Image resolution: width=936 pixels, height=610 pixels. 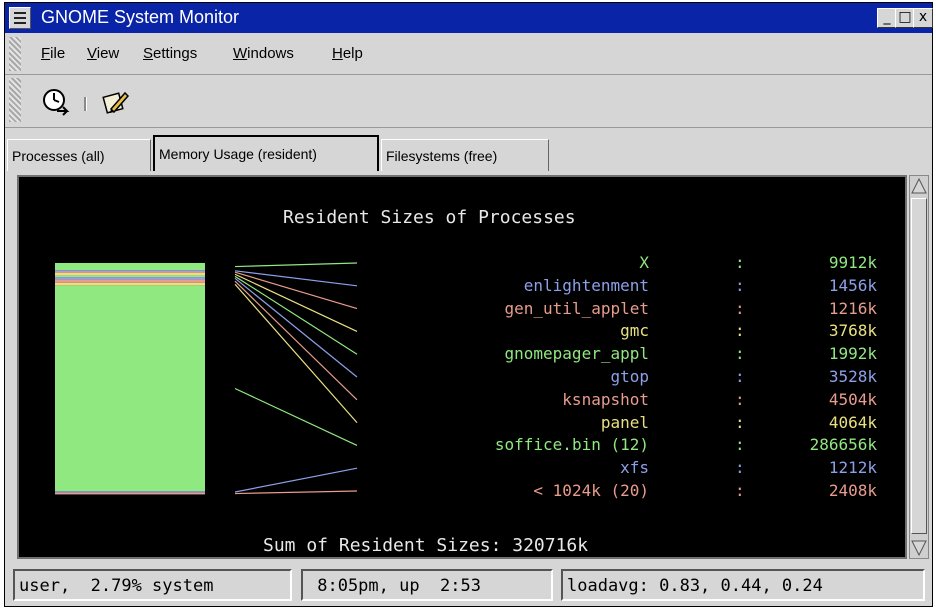 What do you see at coordinates (852, 285) in the screenshot?
I see `legend-value: 1456k` at bounding box center [852, 285].